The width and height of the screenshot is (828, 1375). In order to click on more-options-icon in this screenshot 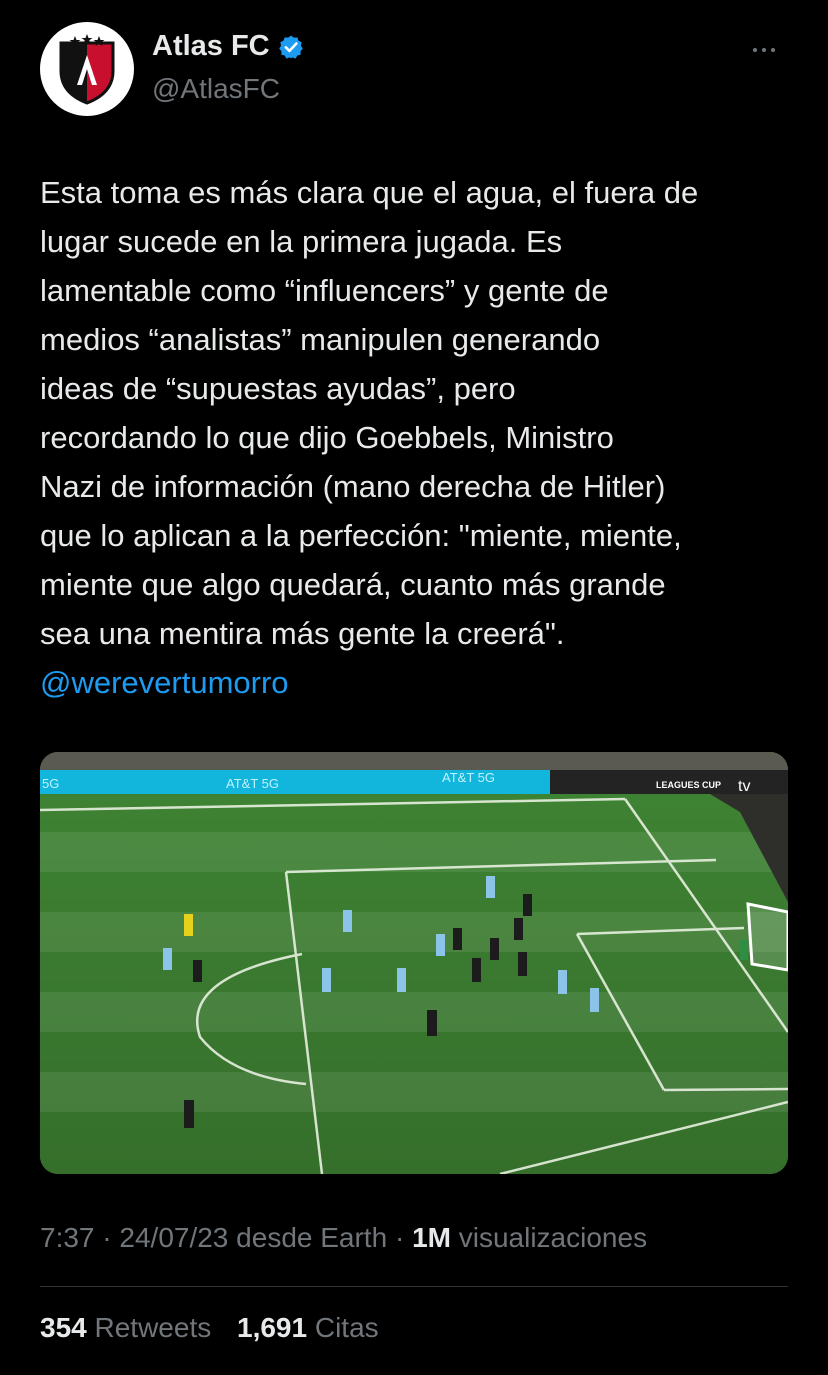, I will do `click(764, 50)`.